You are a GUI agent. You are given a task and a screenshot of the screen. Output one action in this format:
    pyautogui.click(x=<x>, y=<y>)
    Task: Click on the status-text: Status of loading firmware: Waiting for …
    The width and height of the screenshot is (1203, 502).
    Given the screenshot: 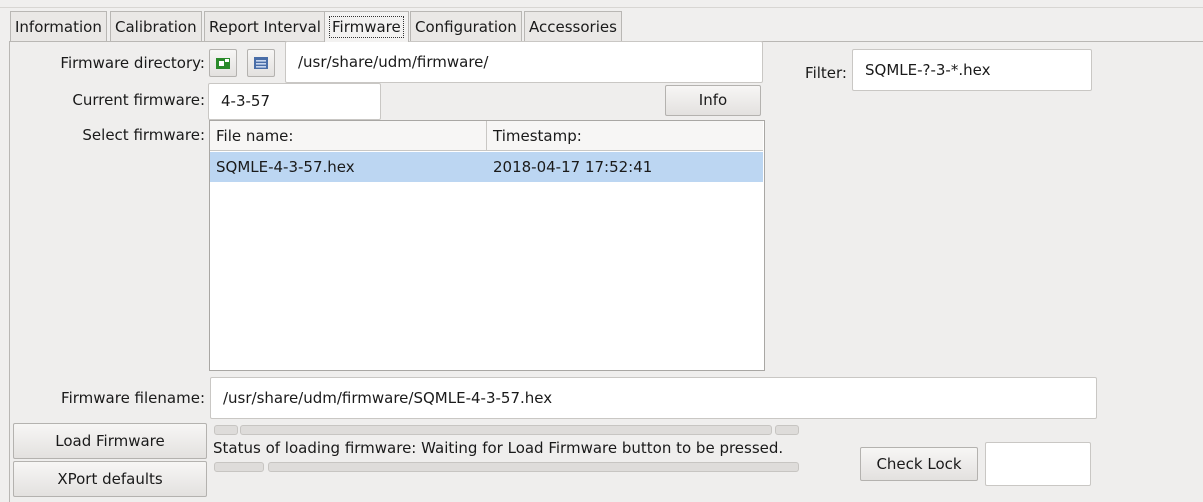 What is the action you would take?
    pyautogui.click(x=498, y=448)
    